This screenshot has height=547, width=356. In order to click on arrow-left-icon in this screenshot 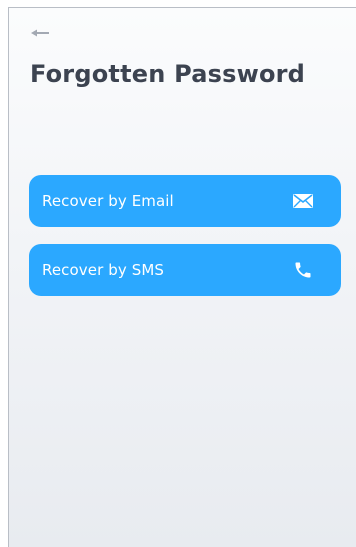, I will do `click(40, 33)`.